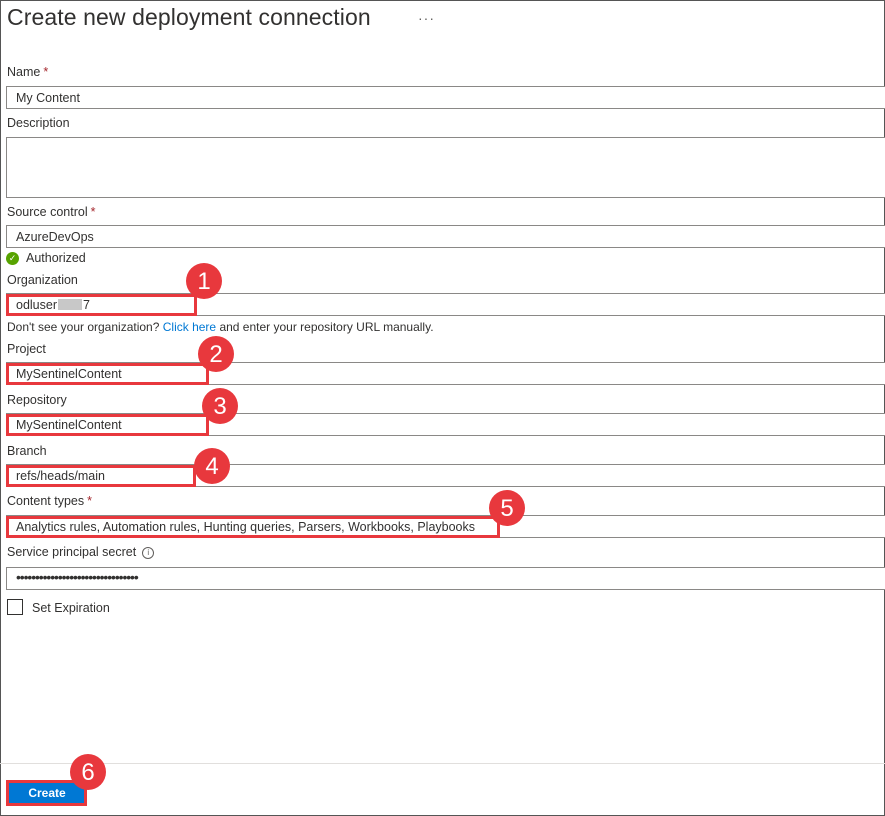  I want to click on authorized-status: ✓ Authorized, so click(46, 258).